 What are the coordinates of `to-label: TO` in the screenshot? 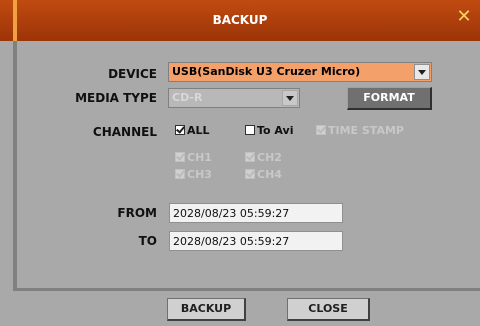 It's located at (147, 241).